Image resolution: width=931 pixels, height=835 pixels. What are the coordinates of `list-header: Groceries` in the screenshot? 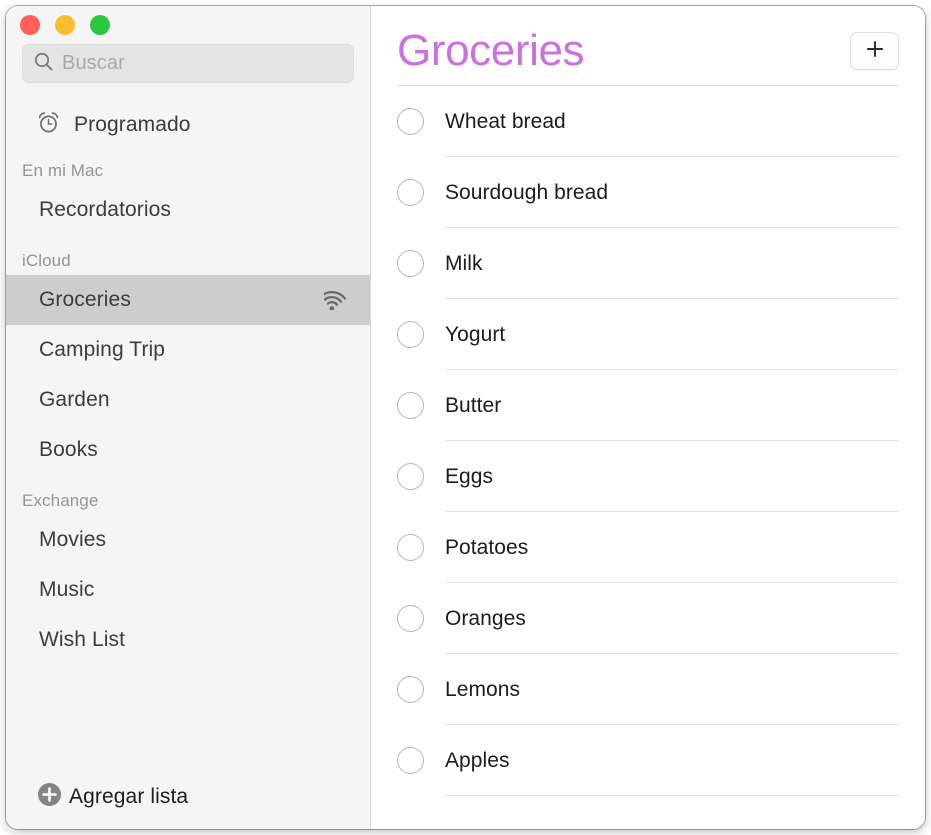 It's located at (648, 40).